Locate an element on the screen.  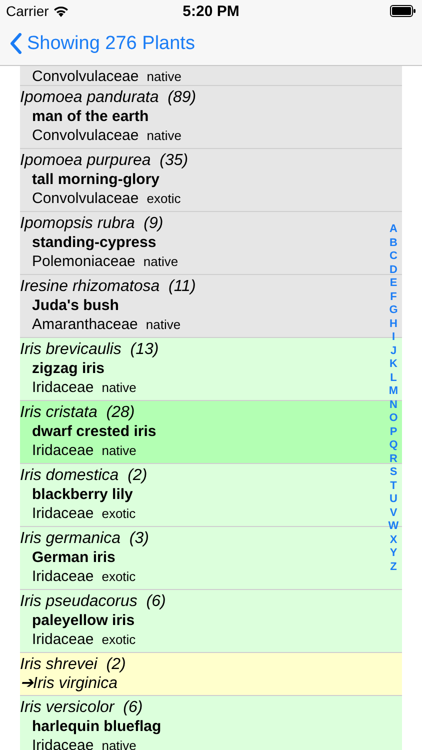
common-name: blackberry lily is located at coordinates (82, 494).